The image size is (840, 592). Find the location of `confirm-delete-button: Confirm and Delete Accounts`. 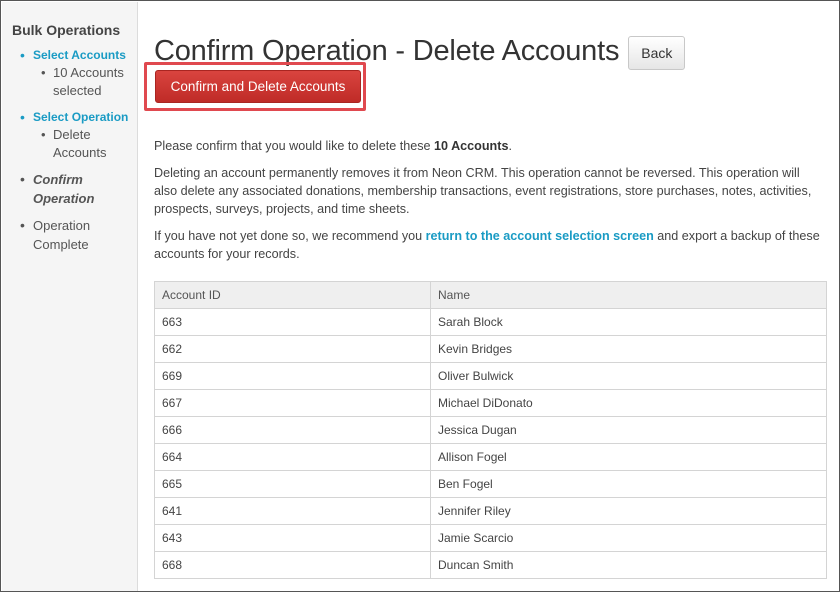

confirm-delete-button: Confirm and Delete Accounts is located at coordinates (258, 86).